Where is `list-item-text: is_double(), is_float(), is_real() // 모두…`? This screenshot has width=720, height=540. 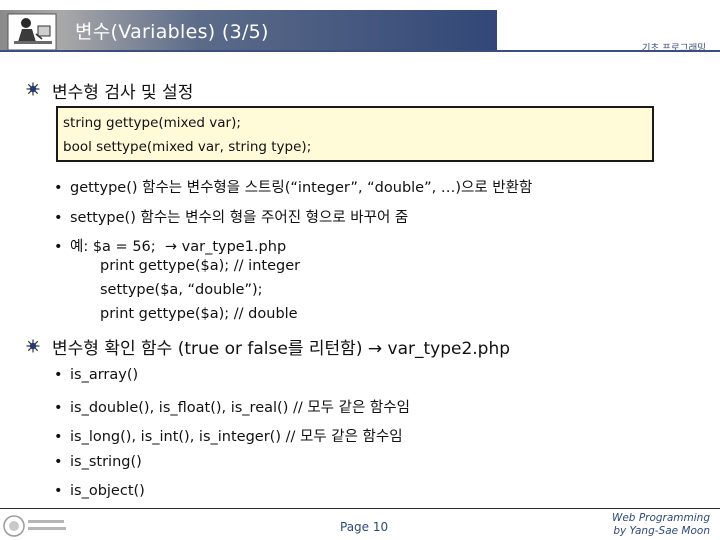
list-item-text: is_double(), is_float(), is_real() // 모두… is located at coordinates (240, 408).